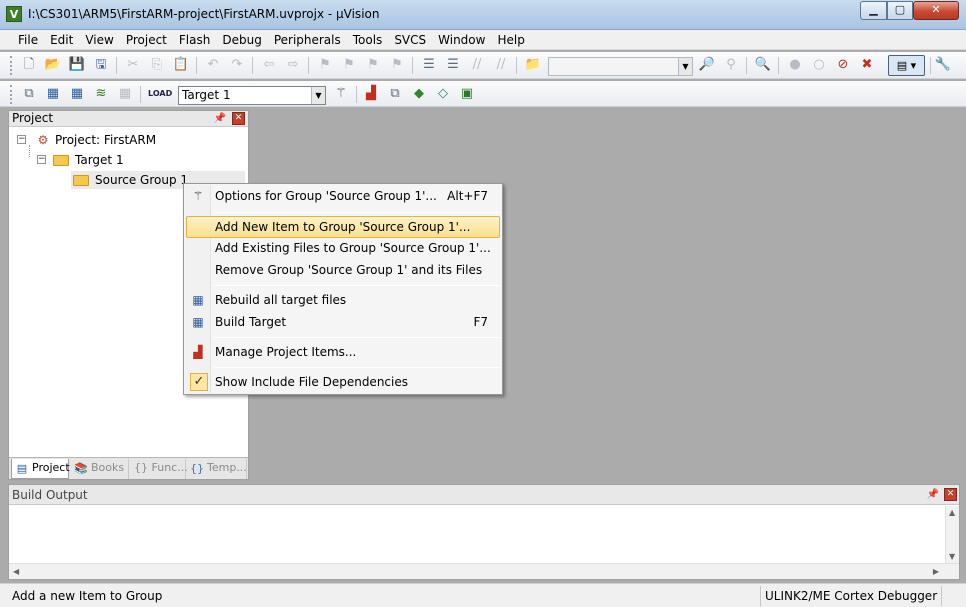 This screenshot has width=966, height=607. I want to click on save-all-icon: 🖫, so click(101, 65).